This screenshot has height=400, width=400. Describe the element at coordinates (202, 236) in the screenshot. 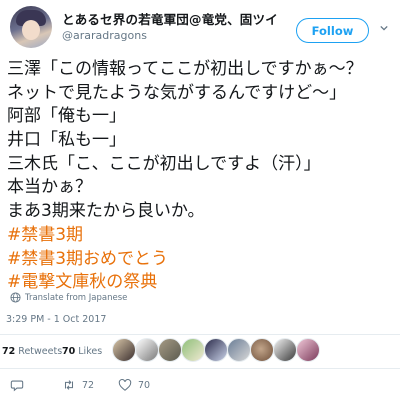

I see `hashtag-link: #禁書3期` at that location.